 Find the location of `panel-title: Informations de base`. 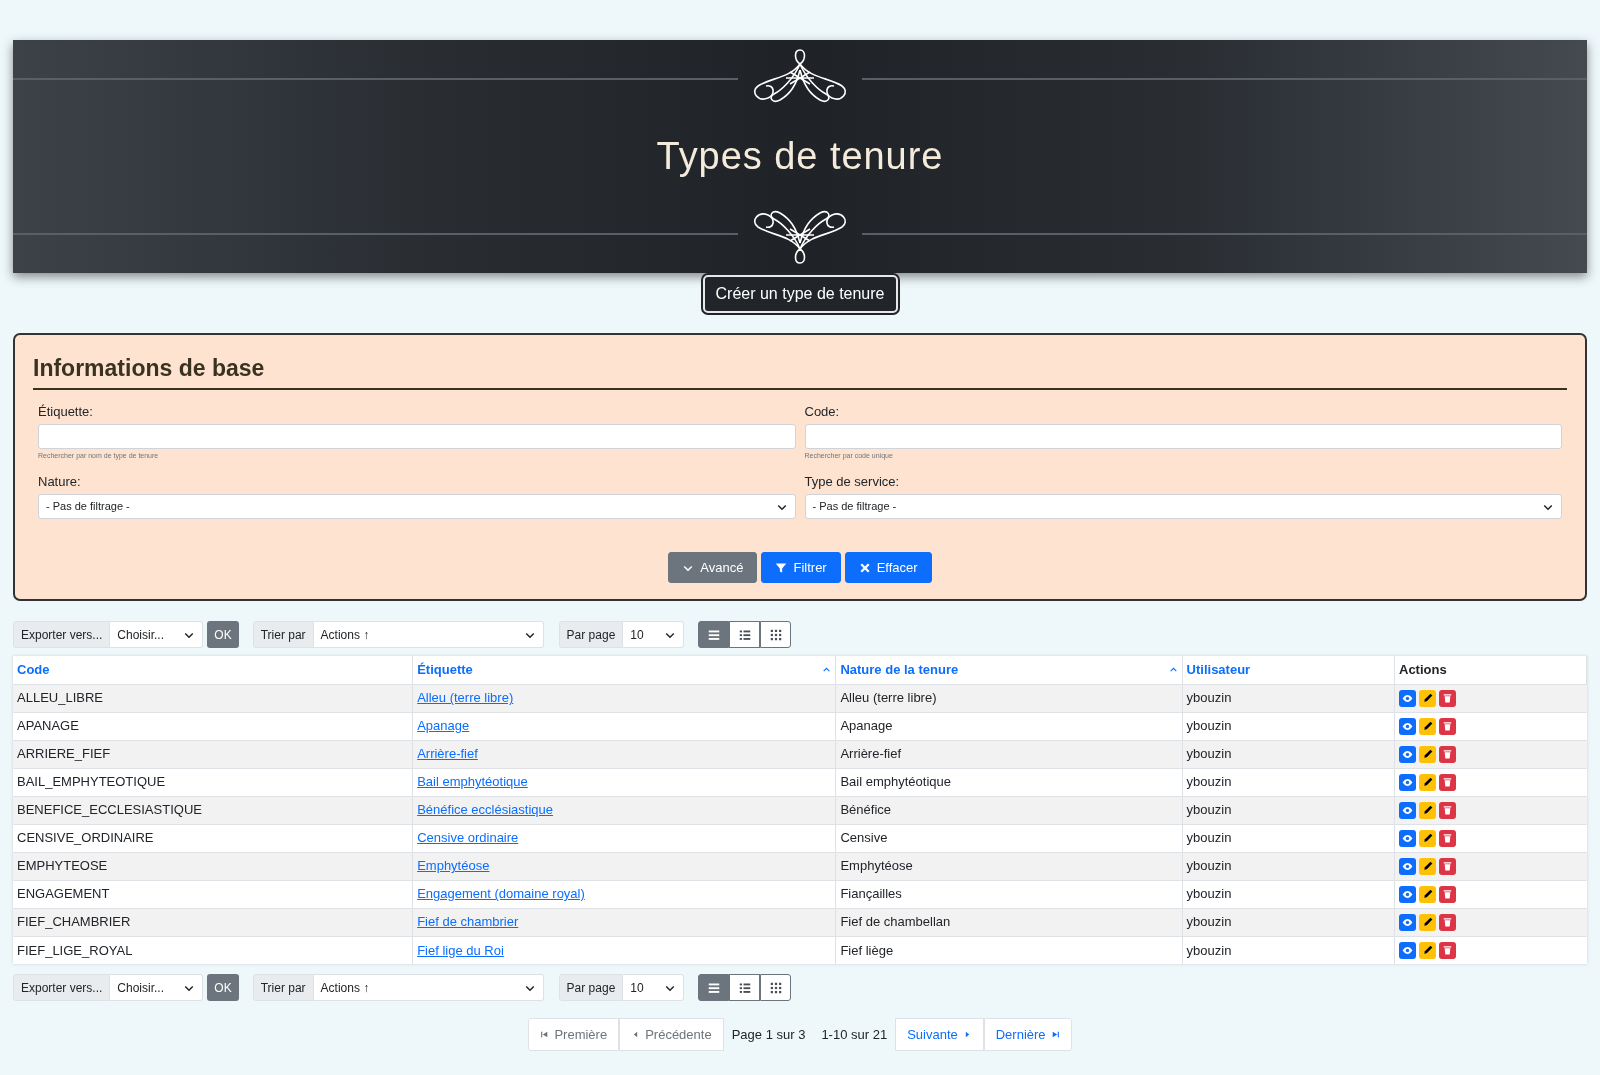

panel-title: Informations de base is located at coordinates (149, 368).